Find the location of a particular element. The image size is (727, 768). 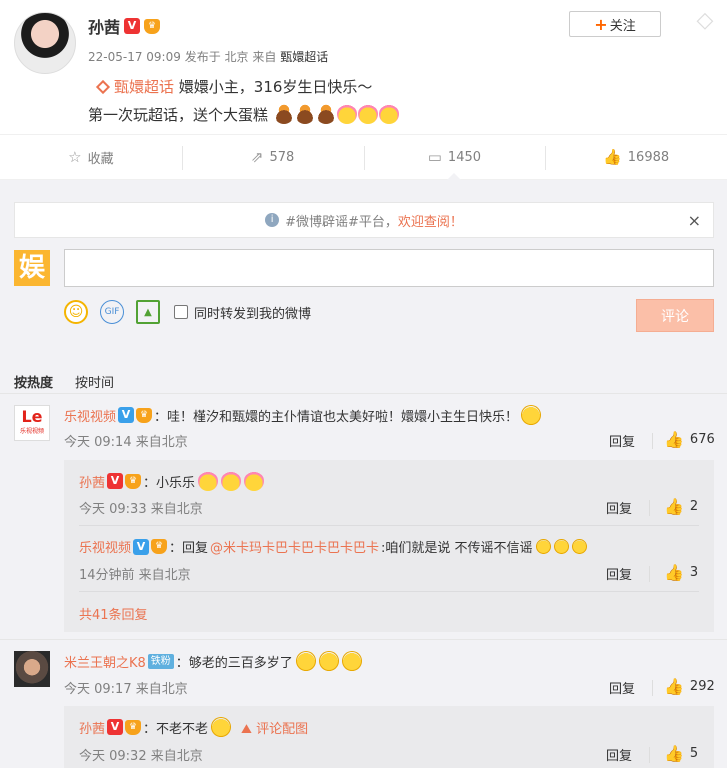

reply-like-count: 5 is located at coordinates (694, 753).